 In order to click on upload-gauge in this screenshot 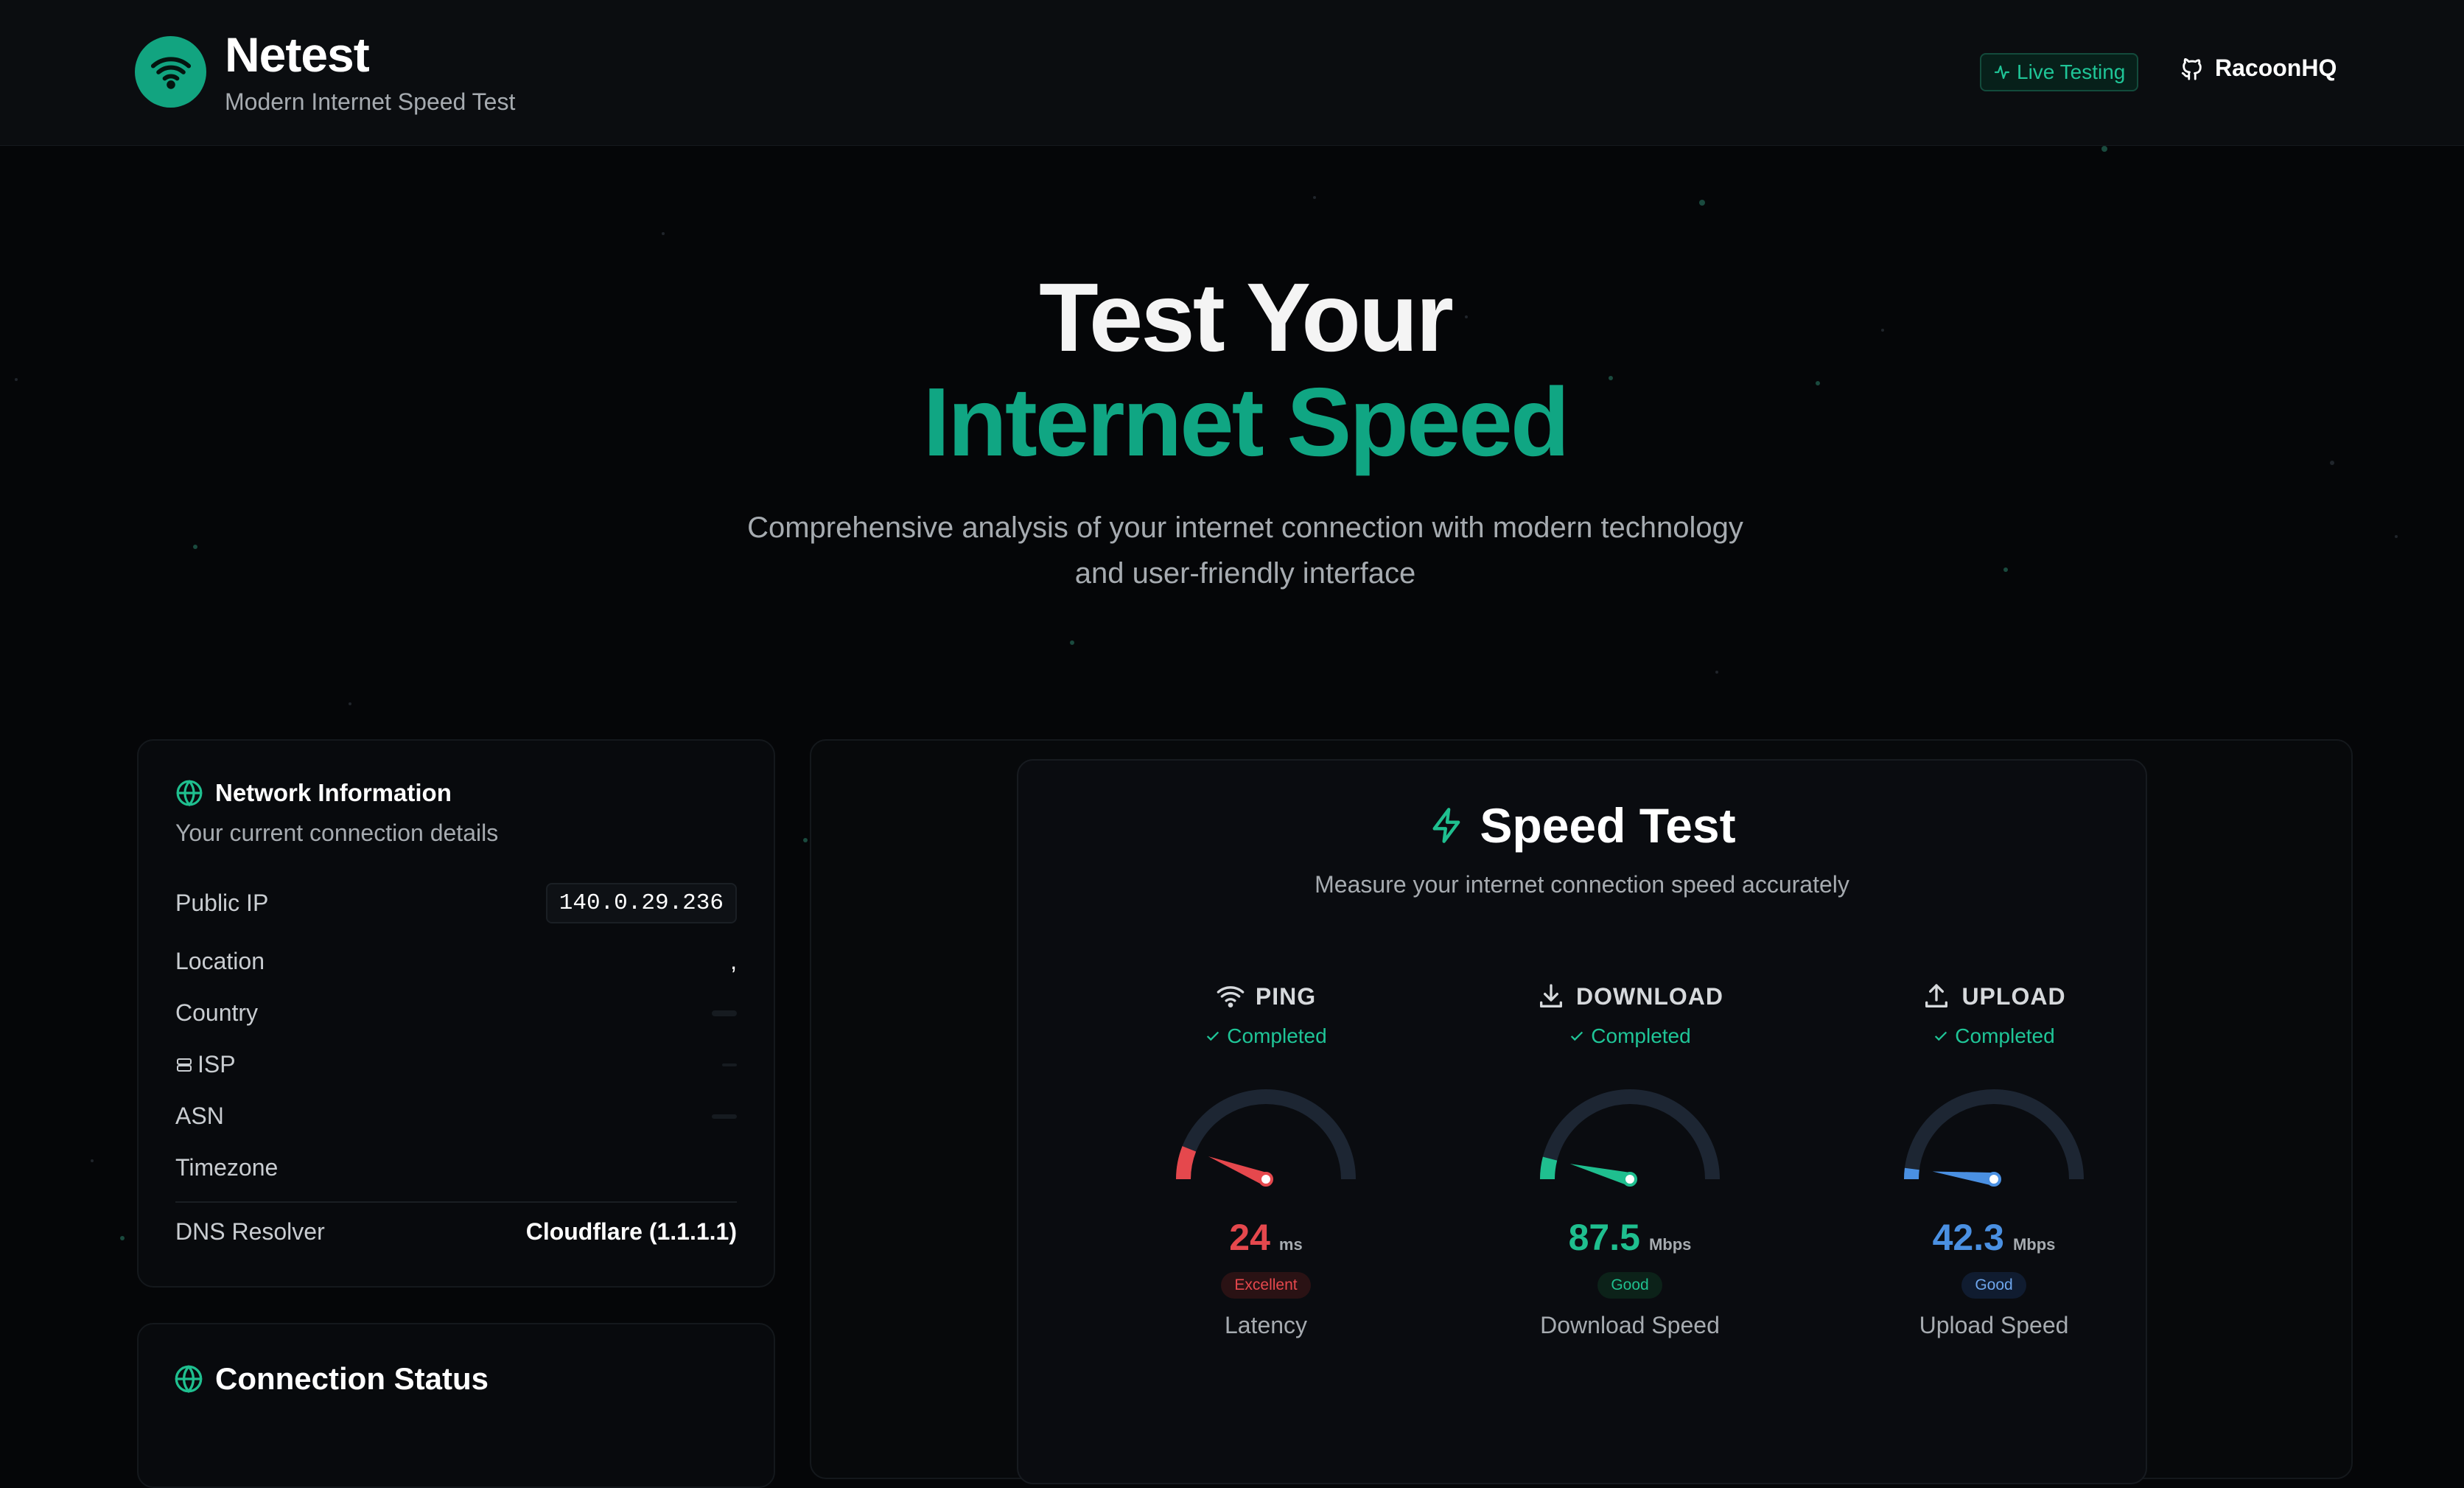, I will do `click(1994, 1138)`.